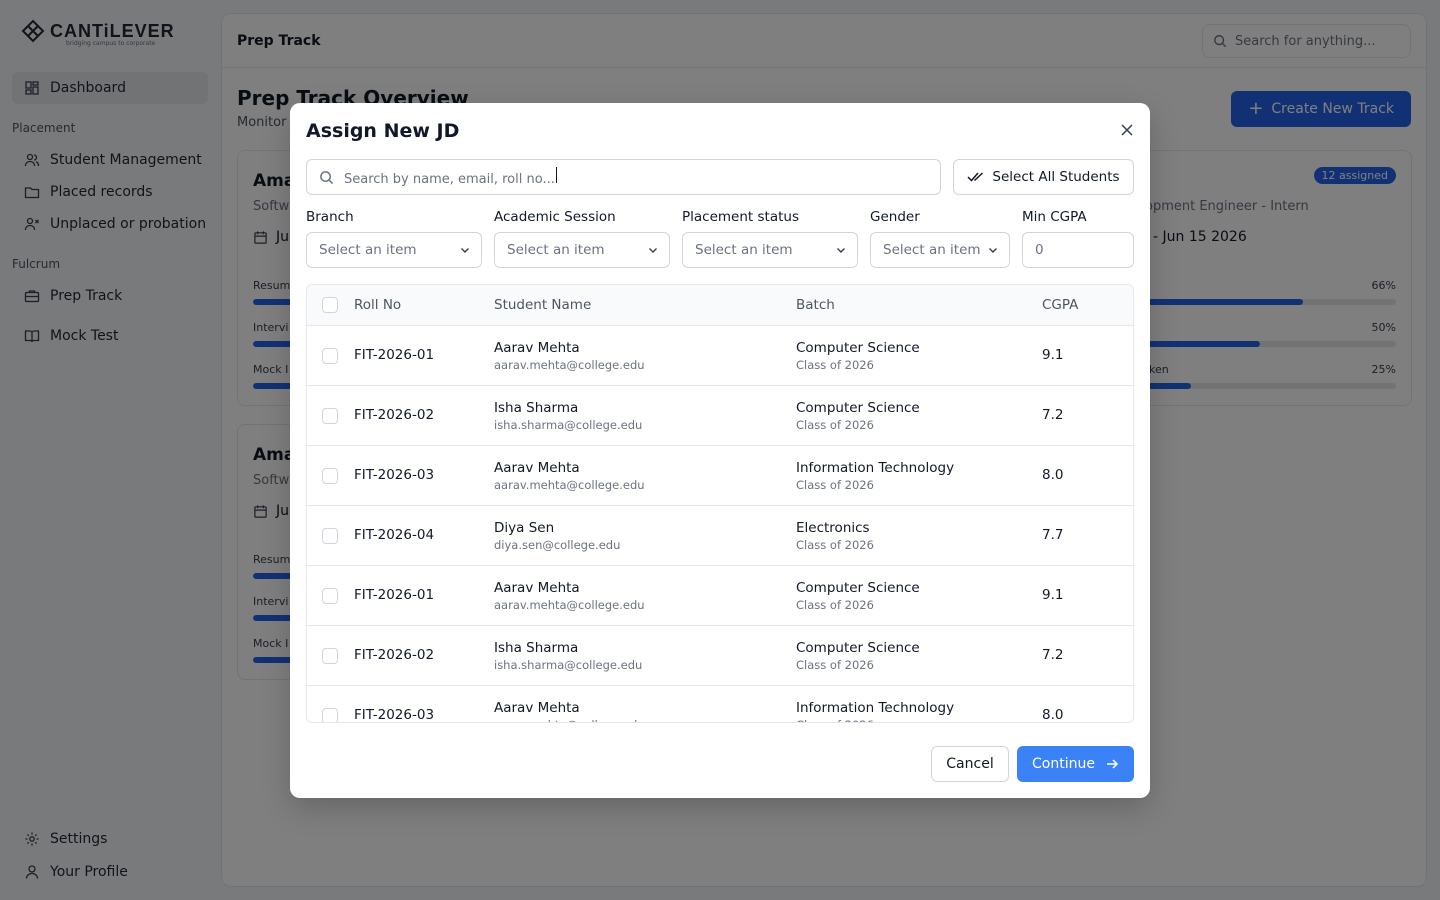 Image resolution: width=1440 pixels, height=900 pixels. What do you see at coordinates (970, 764) in the screenshot?
I see `cancel-button: Cancel` at bounding box center [970, 764].